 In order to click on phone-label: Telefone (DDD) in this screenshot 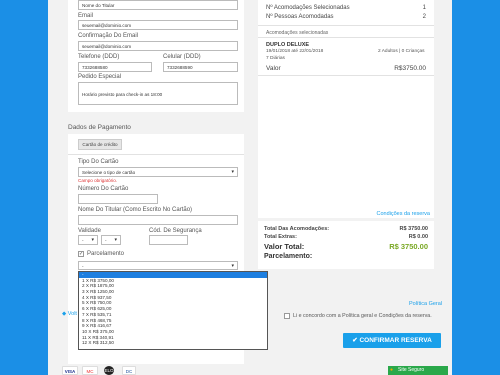, I will do `click(99, 57)`.